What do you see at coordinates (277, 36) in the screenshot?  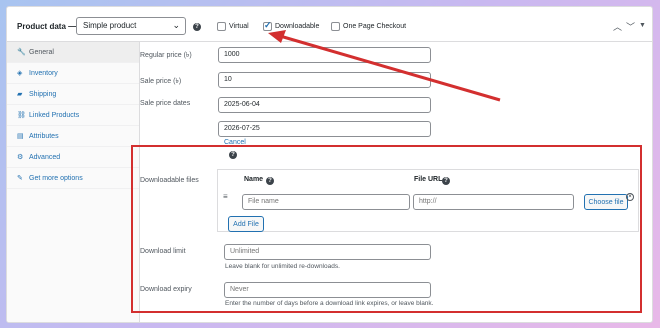 I see `arrow-head` at bounding box center [277, 36].